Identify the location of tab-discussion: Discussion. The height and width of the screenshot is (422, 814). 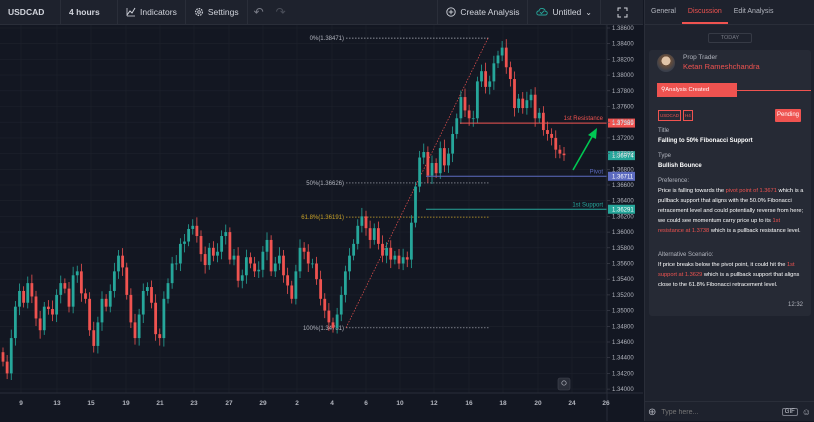
(704, 12).